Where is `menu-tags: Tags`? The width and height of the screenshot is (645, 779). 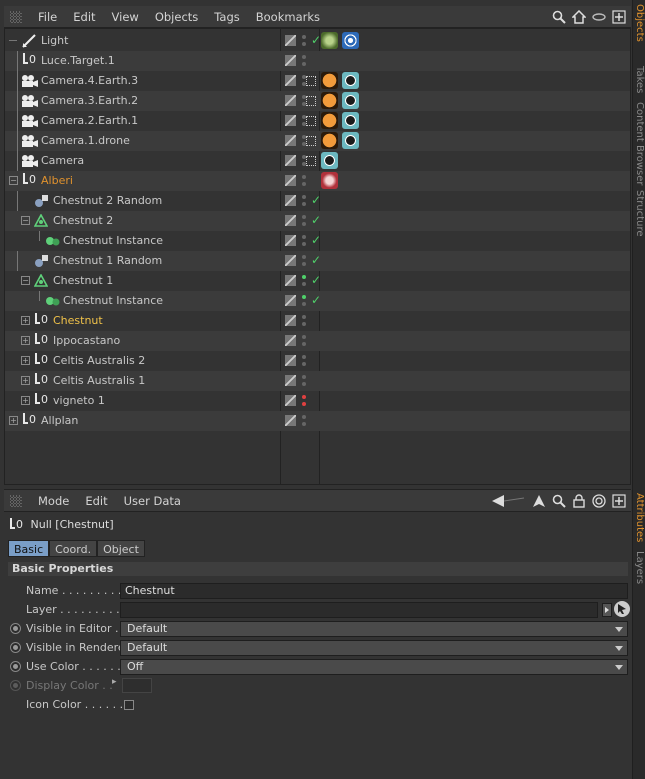
menu-tags: Tags is located at coordinates (226, 17).